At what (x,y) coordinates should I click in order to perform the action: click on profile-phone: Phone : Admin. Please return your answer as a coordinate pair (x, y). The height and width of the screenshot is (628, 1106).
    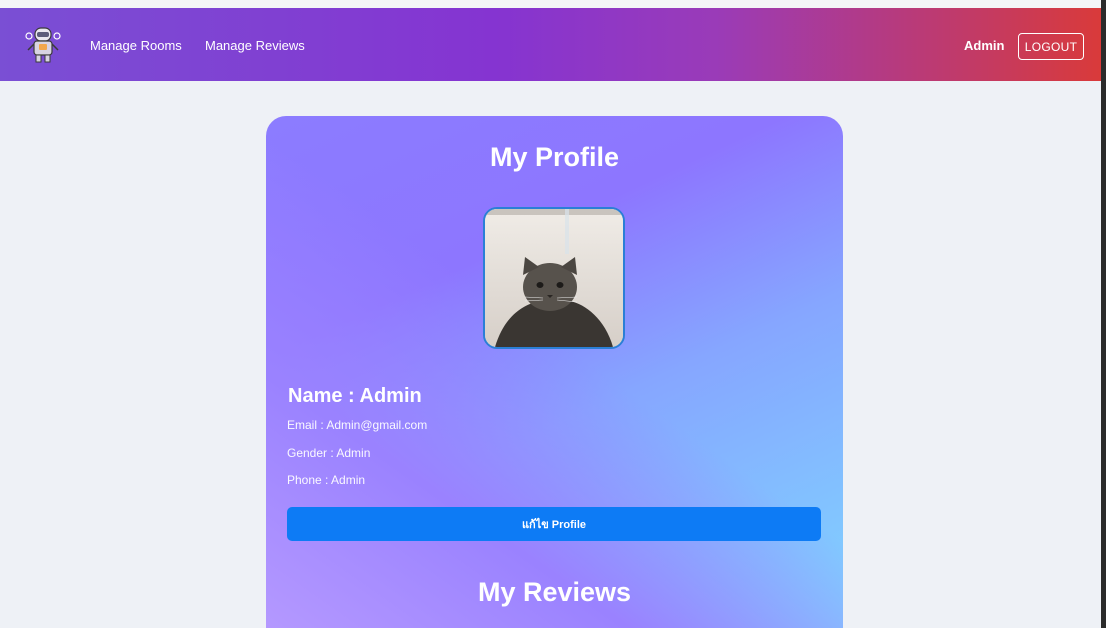
    Looking at the image, I should click on (326, 480).